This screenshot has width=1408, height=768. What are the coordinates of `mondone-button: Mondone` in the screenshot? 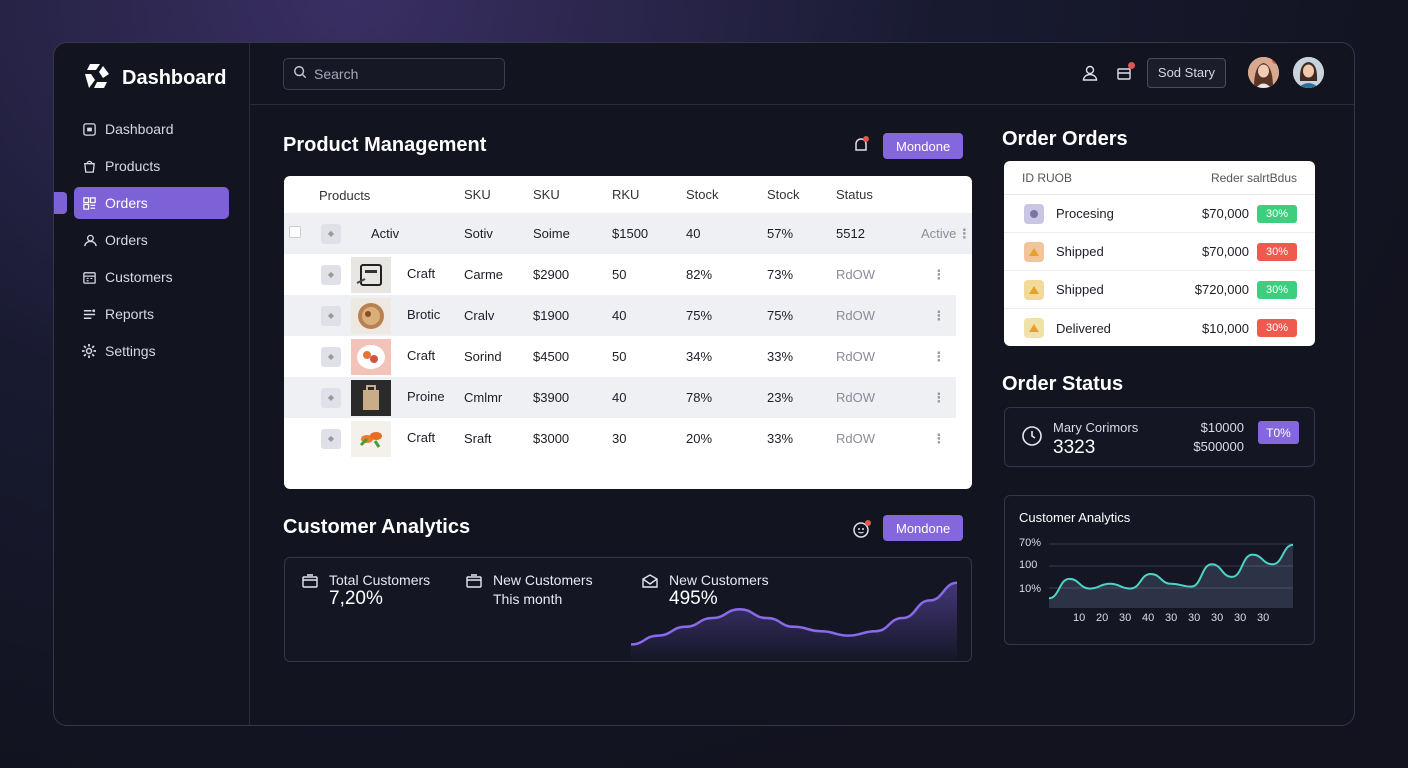 It's located at (923, 146).